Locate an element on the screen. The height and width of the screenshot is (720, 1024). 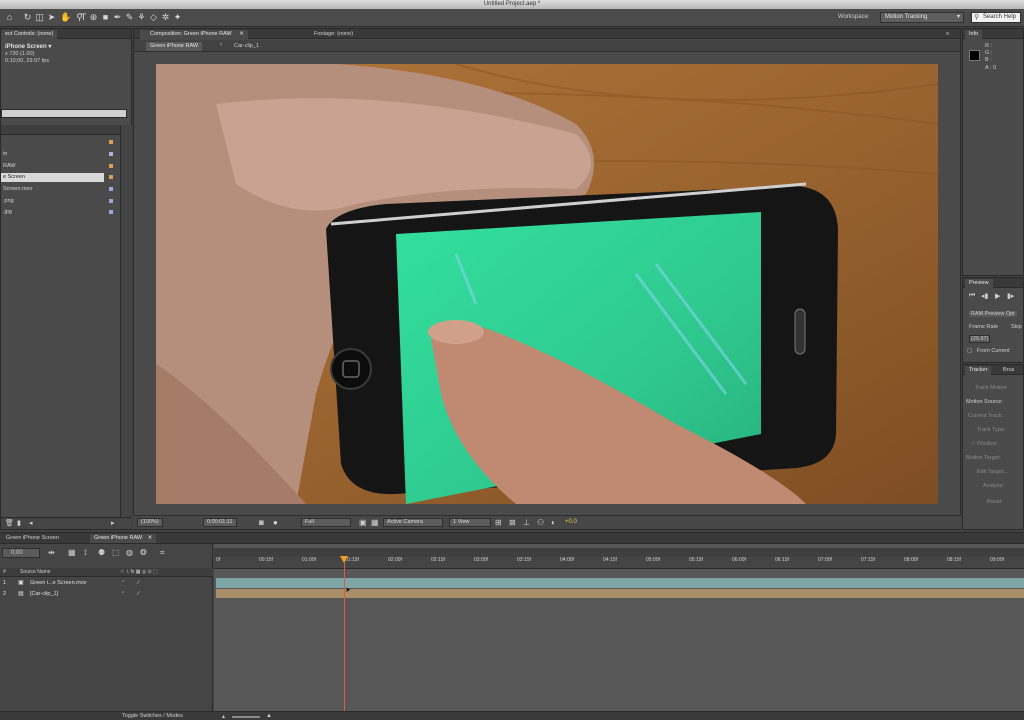
frame-rate-dropdown: (29.97) is located at coordinates (980, 339).